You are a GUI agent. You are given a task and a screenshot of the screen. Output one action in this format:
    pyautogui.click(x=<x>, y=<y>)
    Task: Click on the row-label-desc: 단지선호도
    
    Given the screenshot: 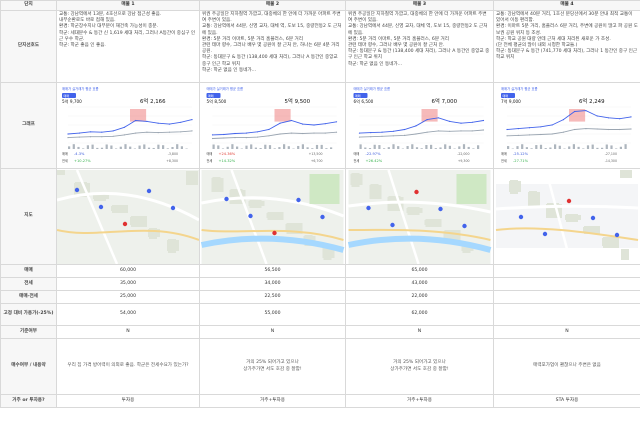 What is the action you would take?
    pyautogui.click(x=28, y=46)
    